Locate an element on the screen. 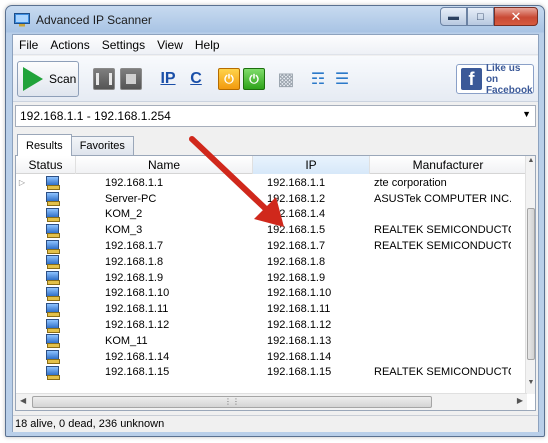  ip-cell: 192.168.1.7 is located at coordinates (296, 246).